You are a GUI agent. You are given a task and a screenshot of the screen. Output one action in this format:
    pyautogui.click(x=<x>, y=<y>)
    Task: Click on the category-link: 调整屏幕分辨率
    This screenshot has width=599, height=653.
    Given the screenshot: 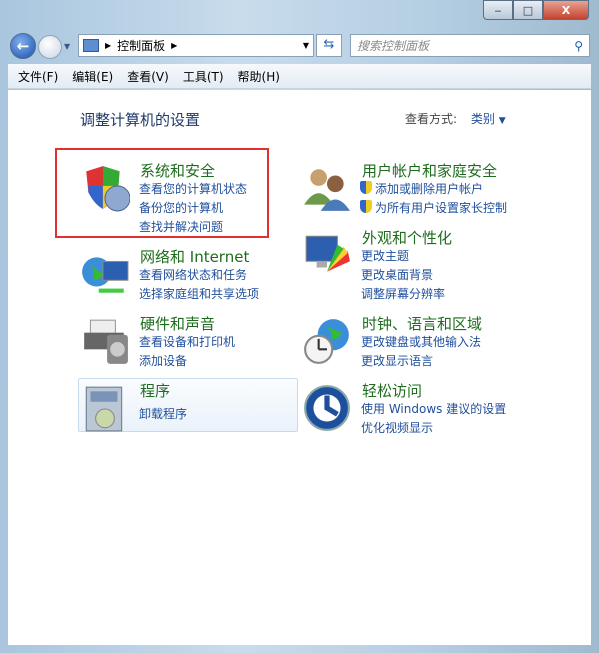 What is the action you would take?
    pyautogui.click(x=403, y=293)
    